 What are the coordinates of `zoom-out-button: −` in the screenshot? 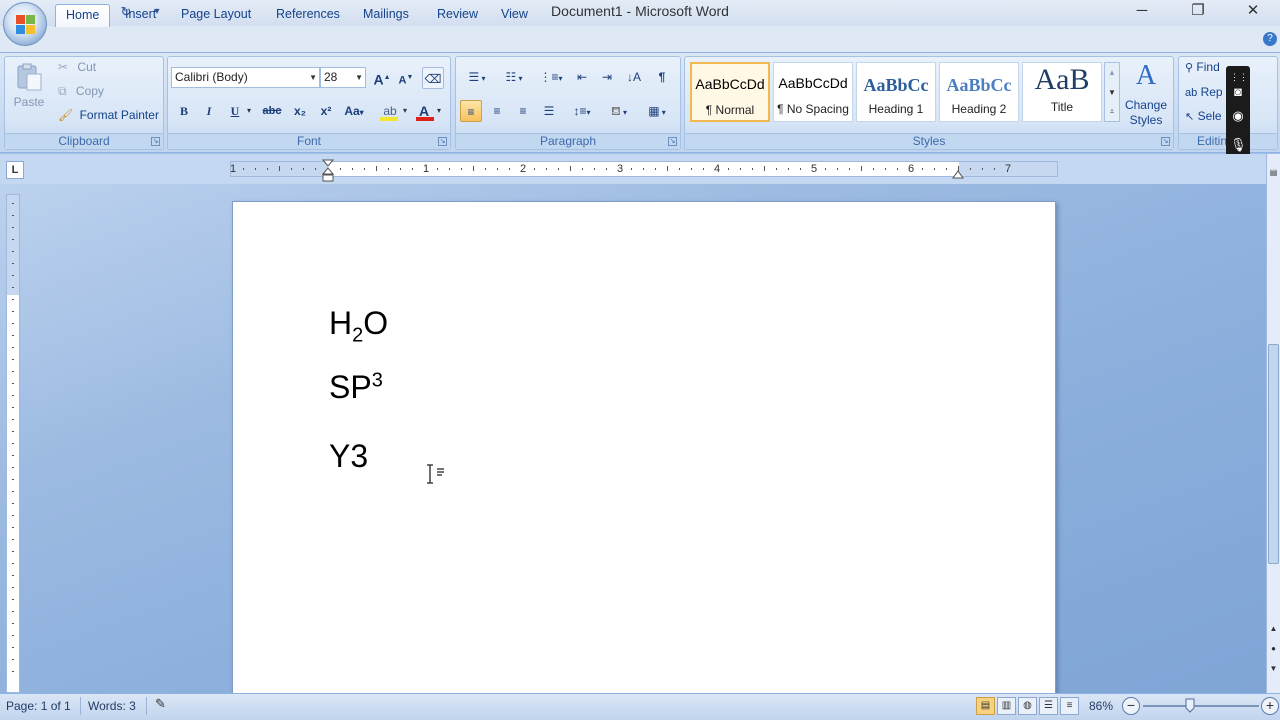 It's located at (1131, 706).